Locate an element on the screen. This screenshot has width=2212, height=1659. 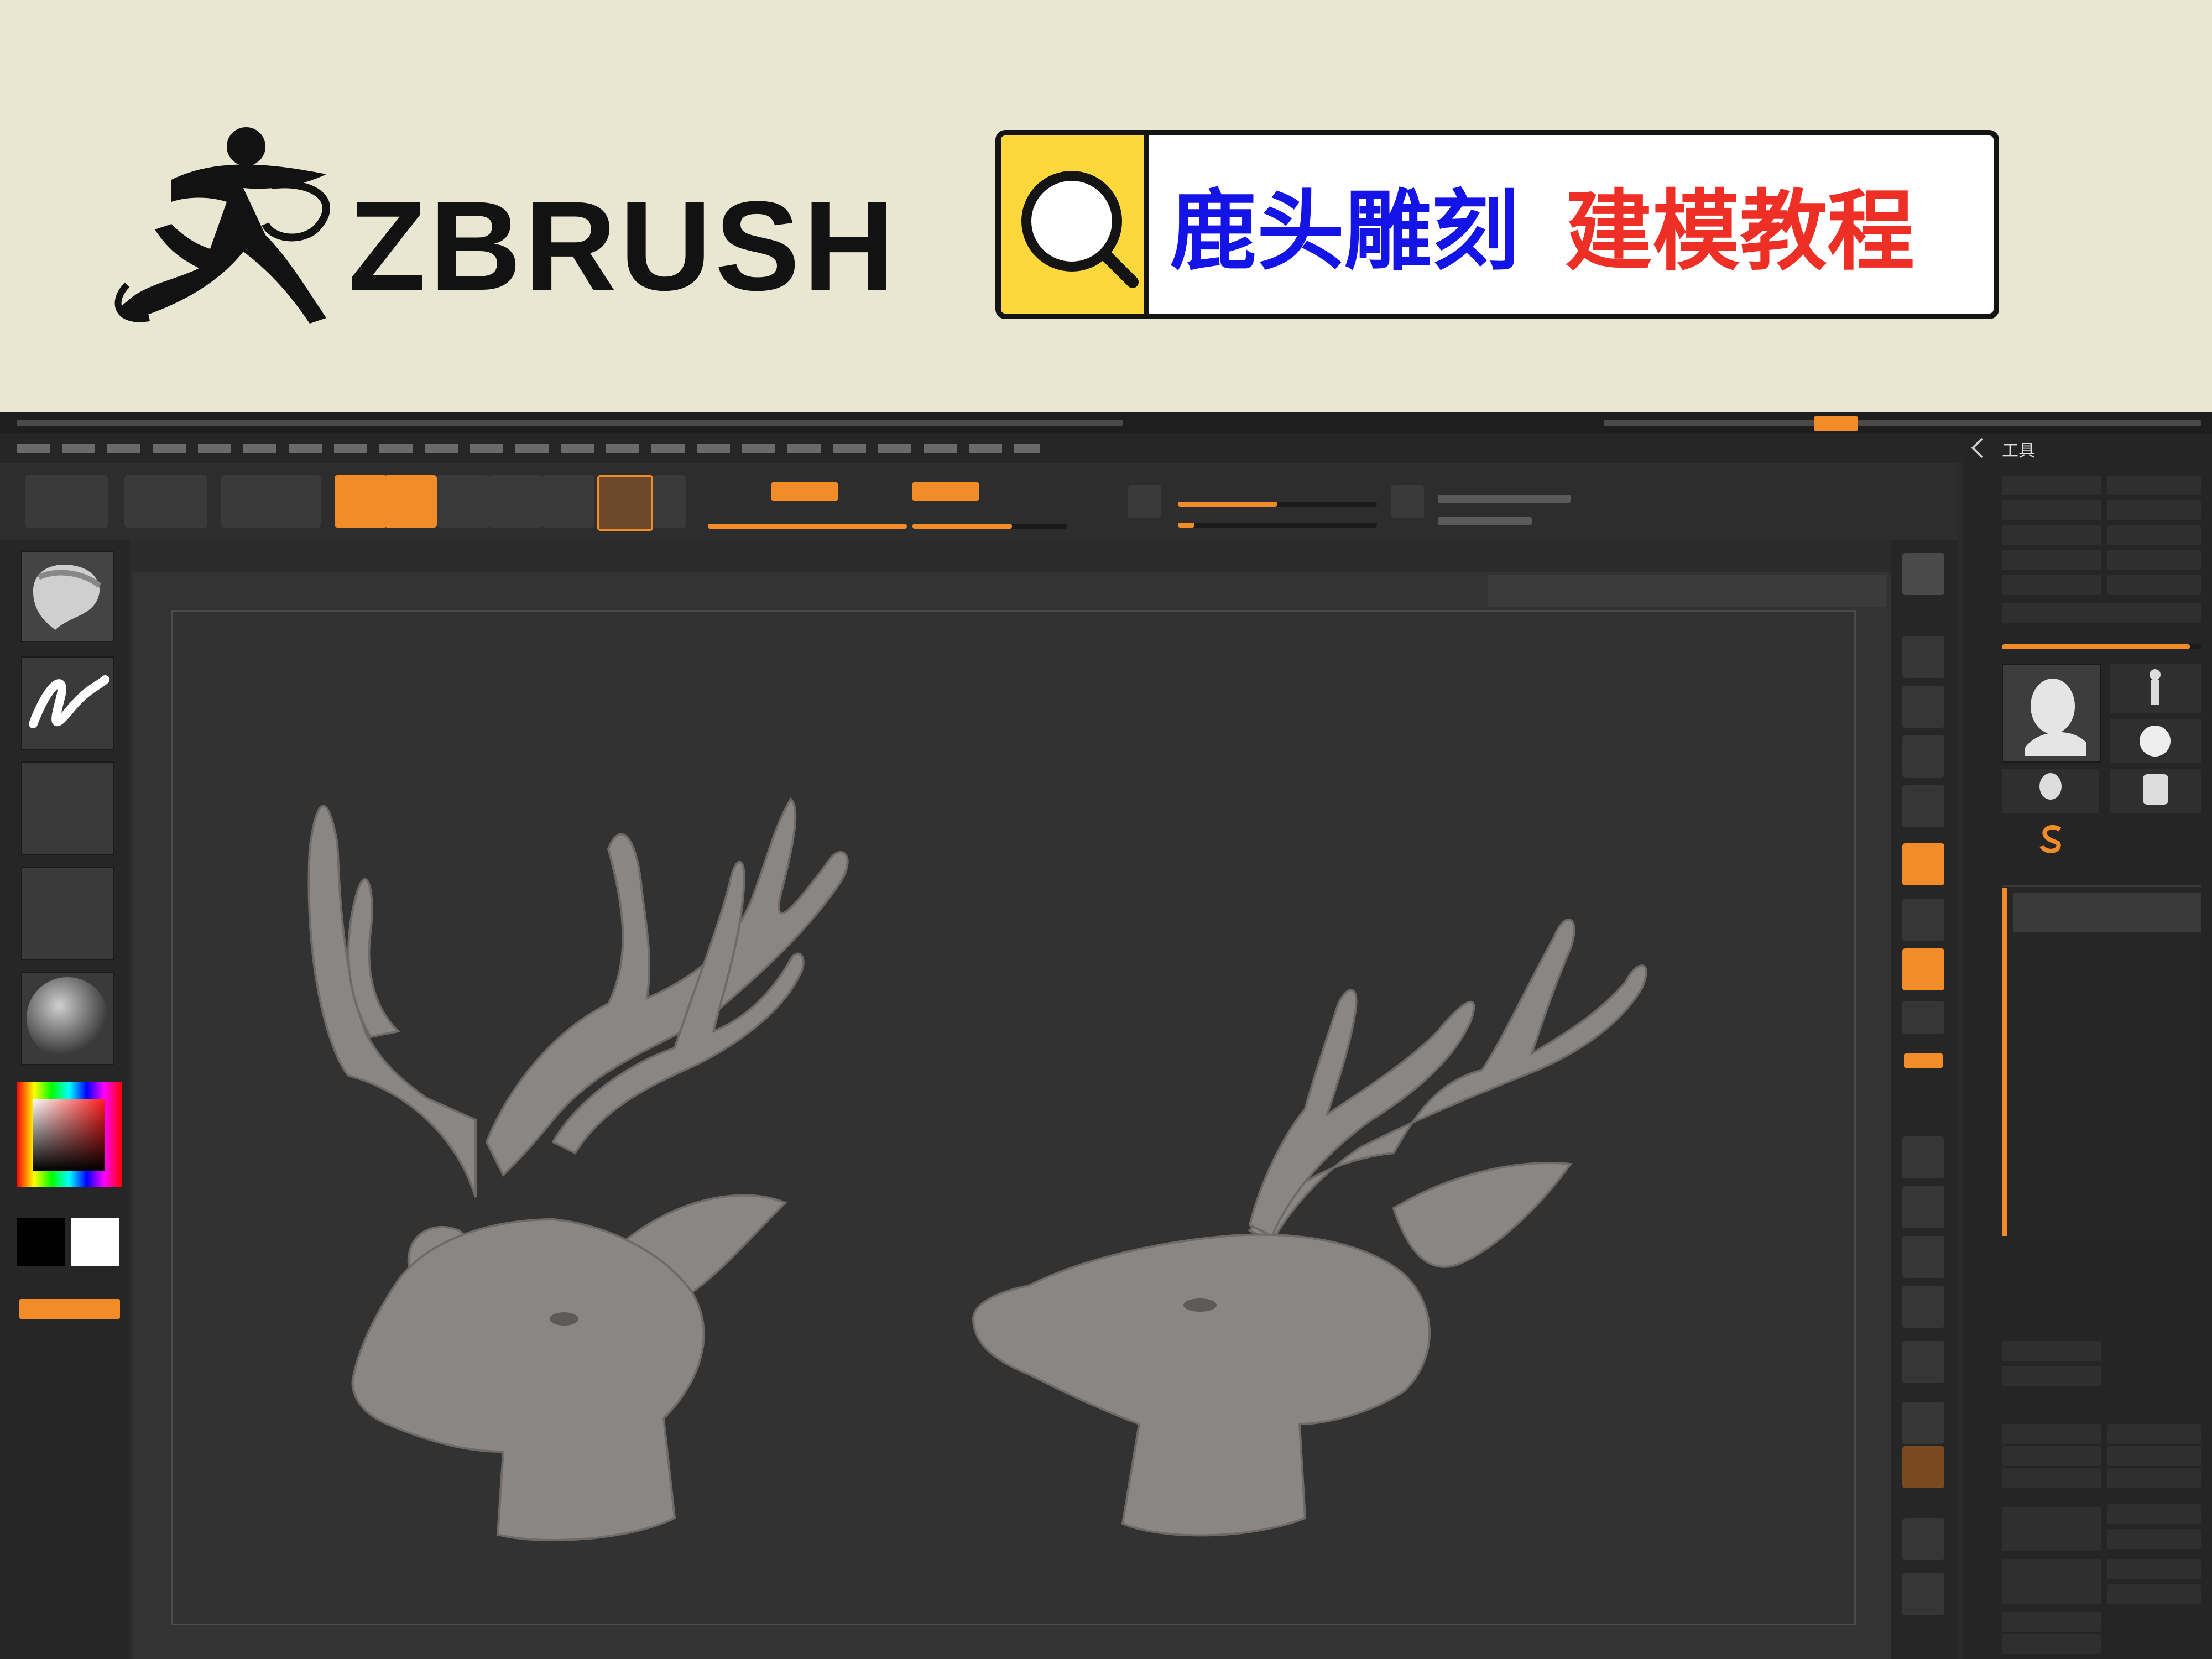
new-folder-button is located at coordinates (2051, 1376).